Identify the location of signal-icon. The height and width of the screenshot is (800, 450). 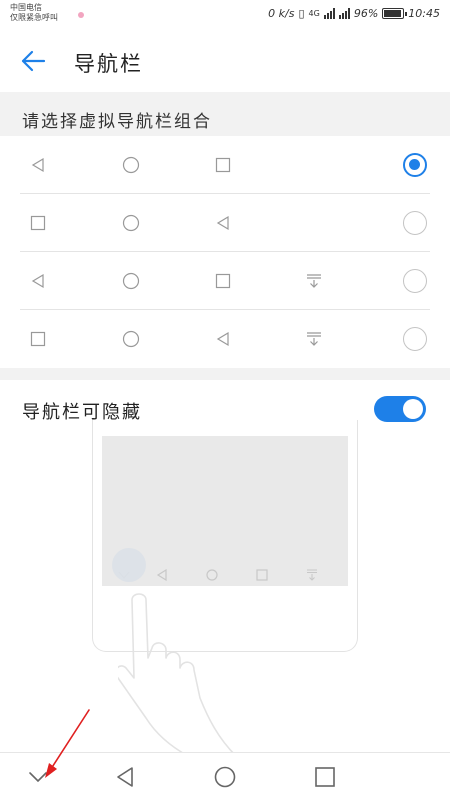
(329, 13).